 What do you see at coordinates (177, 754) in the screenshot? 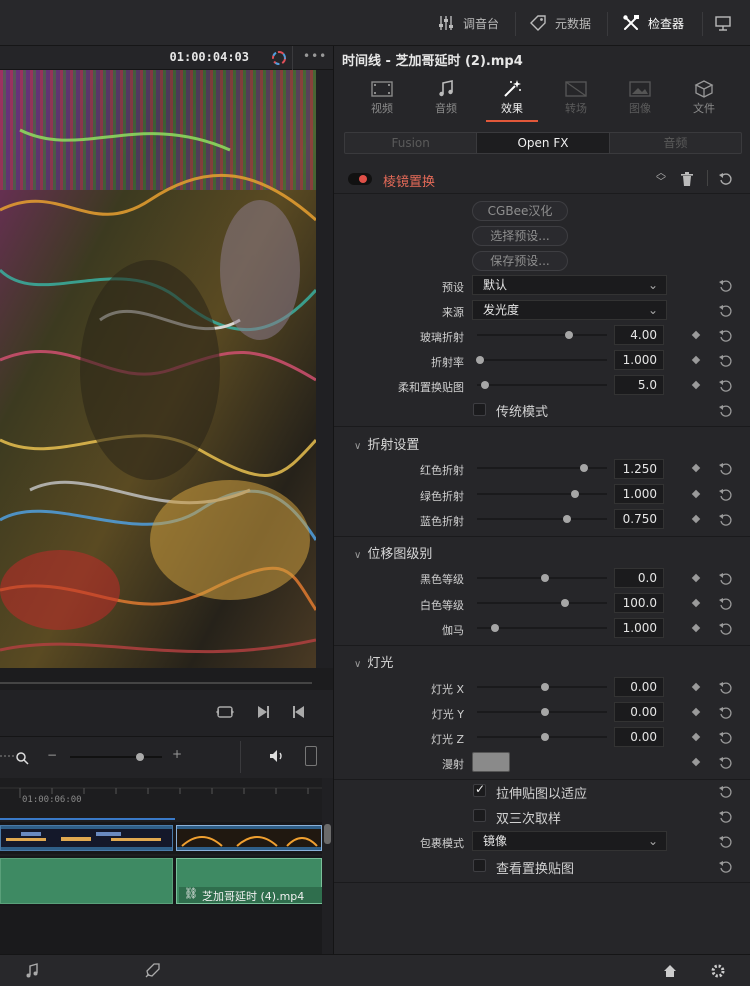
I see `zoom-in-button: +` at bounding box center [177, 754].